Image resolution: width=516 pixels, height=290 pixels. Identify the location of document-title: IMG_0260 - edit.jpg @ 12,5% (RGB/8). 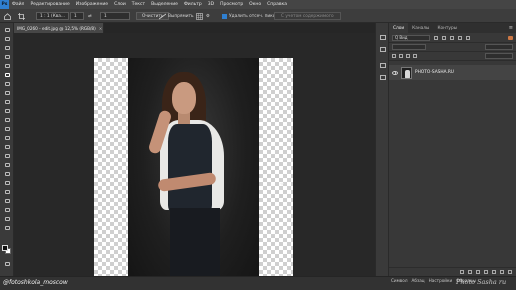
(56, 28).